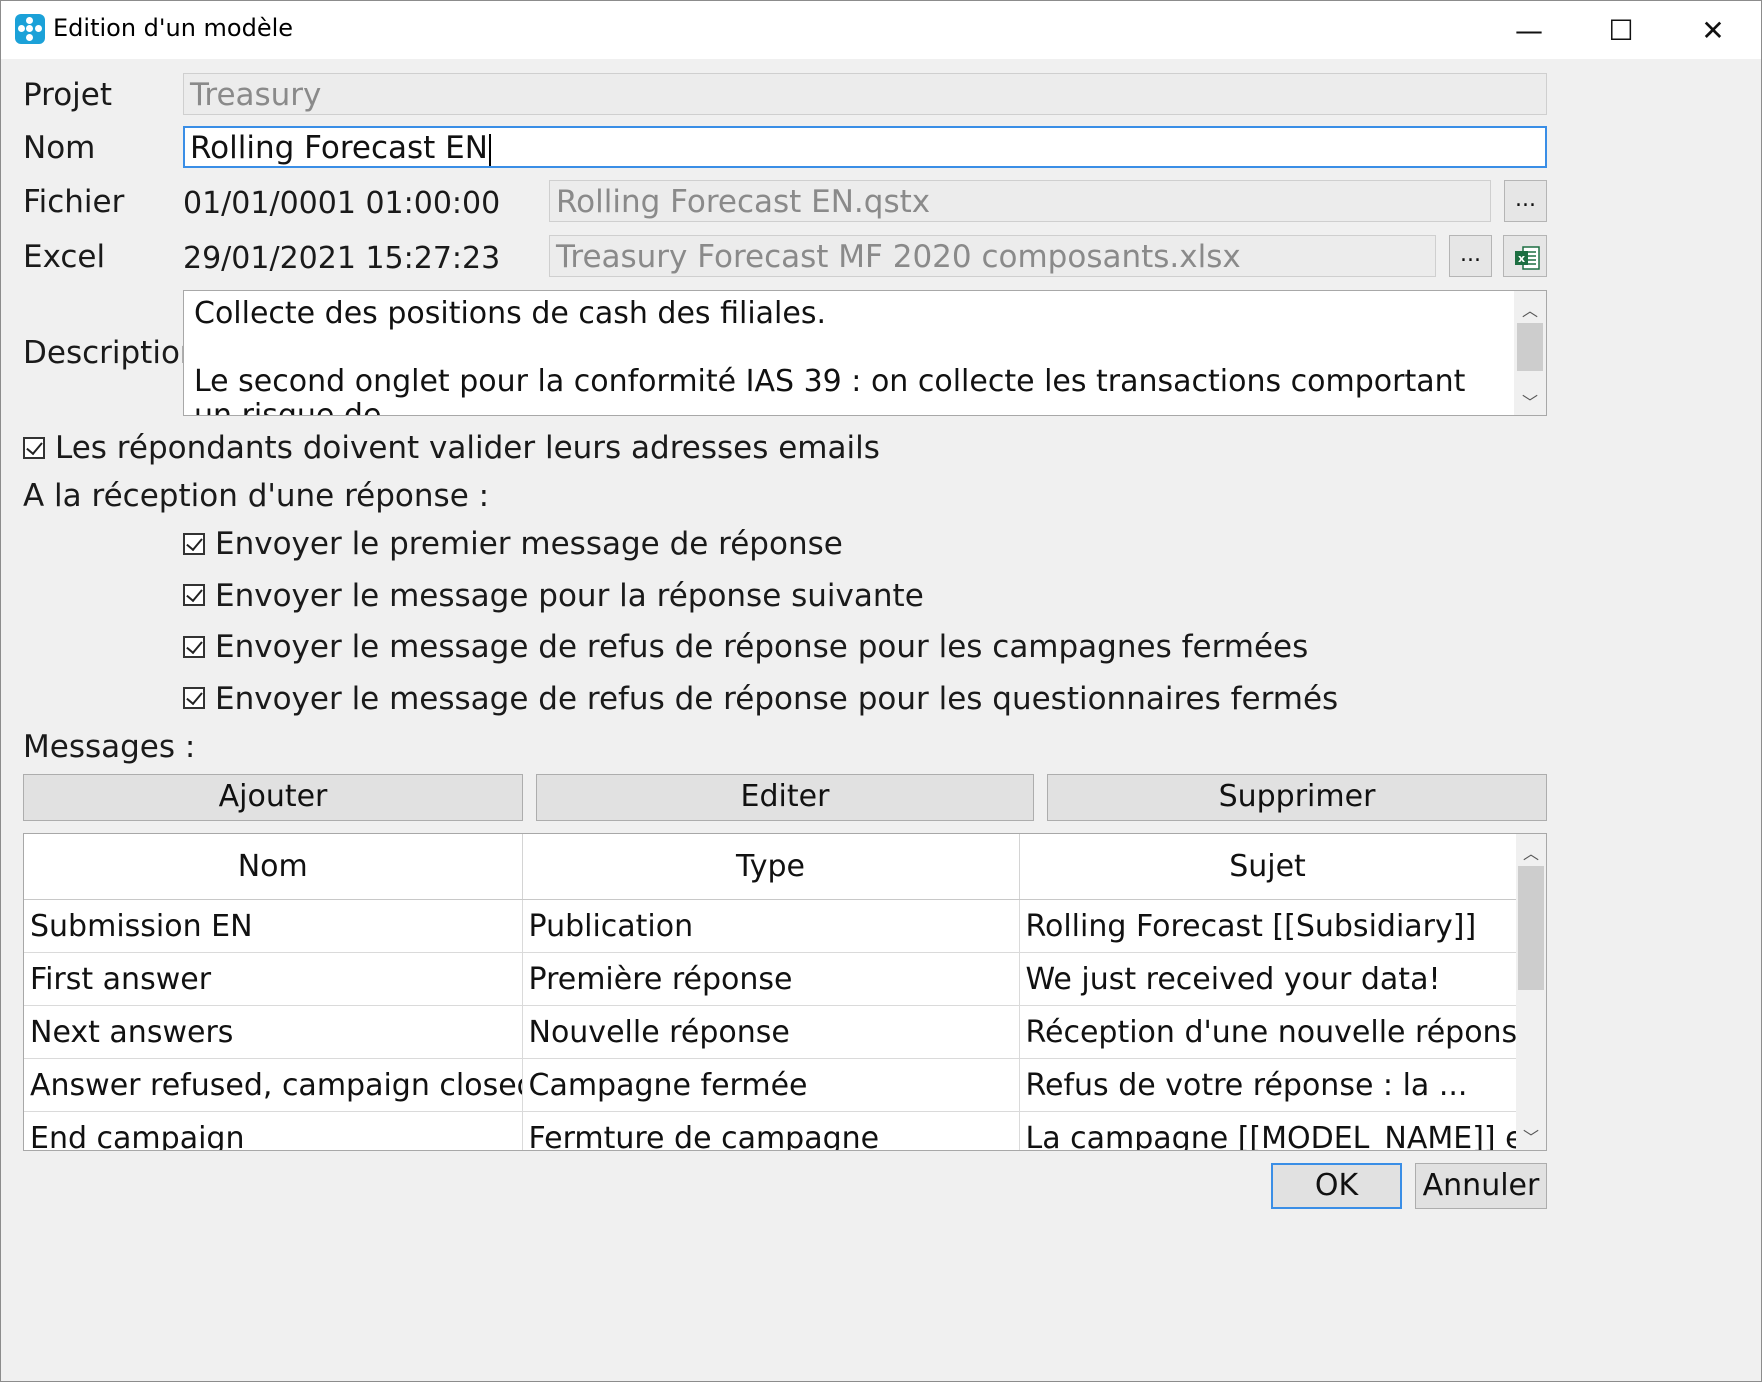  Describe the element at coordinates (1527, 258) in the screenshot. I see `excel-icon: x` at that location.